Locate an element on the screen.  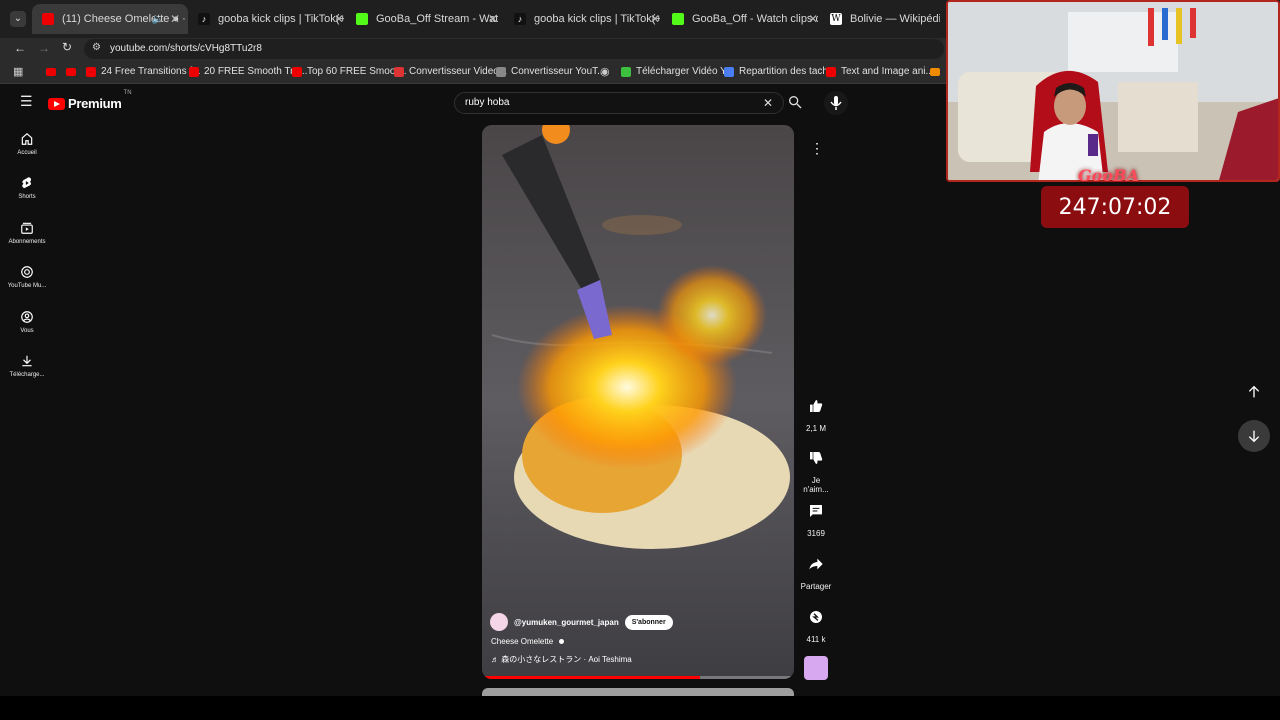
sidebar-item-abonnements: Abonnements is located at coordinates (27, 233).